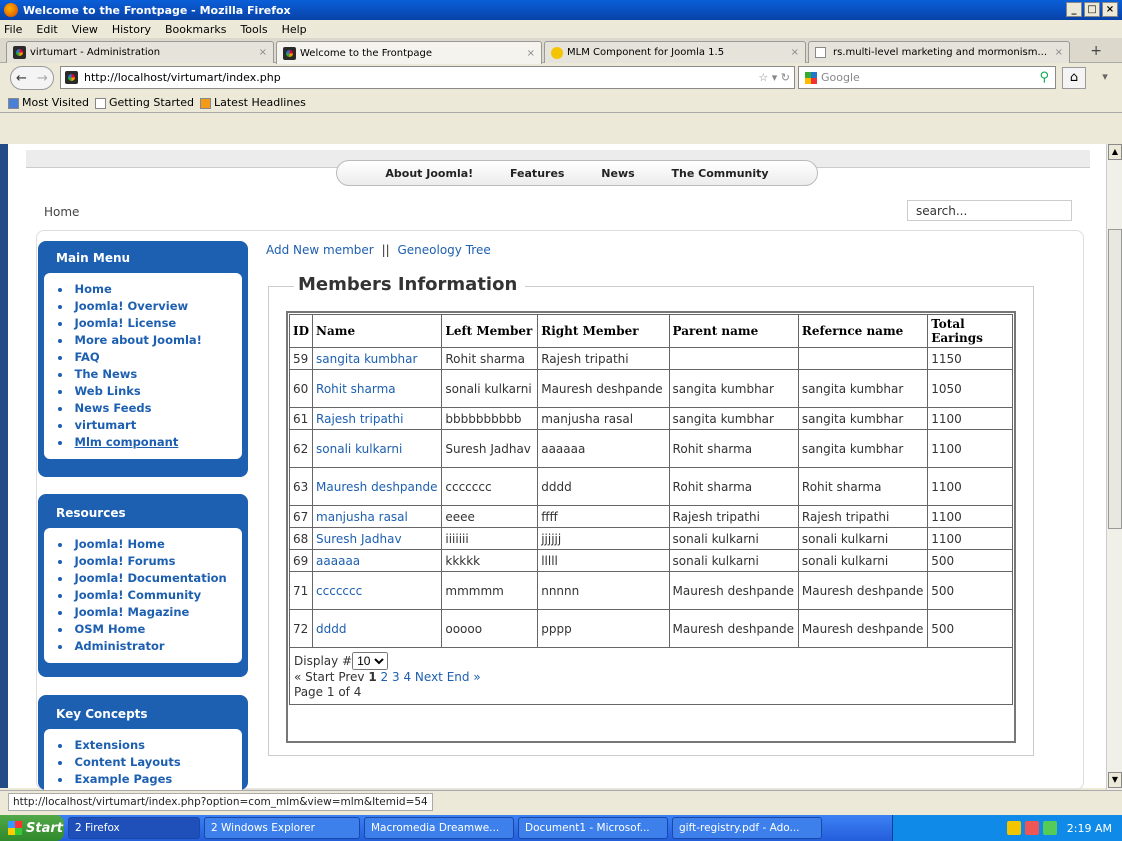 The height and width of the screenshot is (841, 1122). What do you see at coordinates (362, 517) in the screenshot?
I see `member-name-link: manjusha rasal` at bounding box center [362, 517].